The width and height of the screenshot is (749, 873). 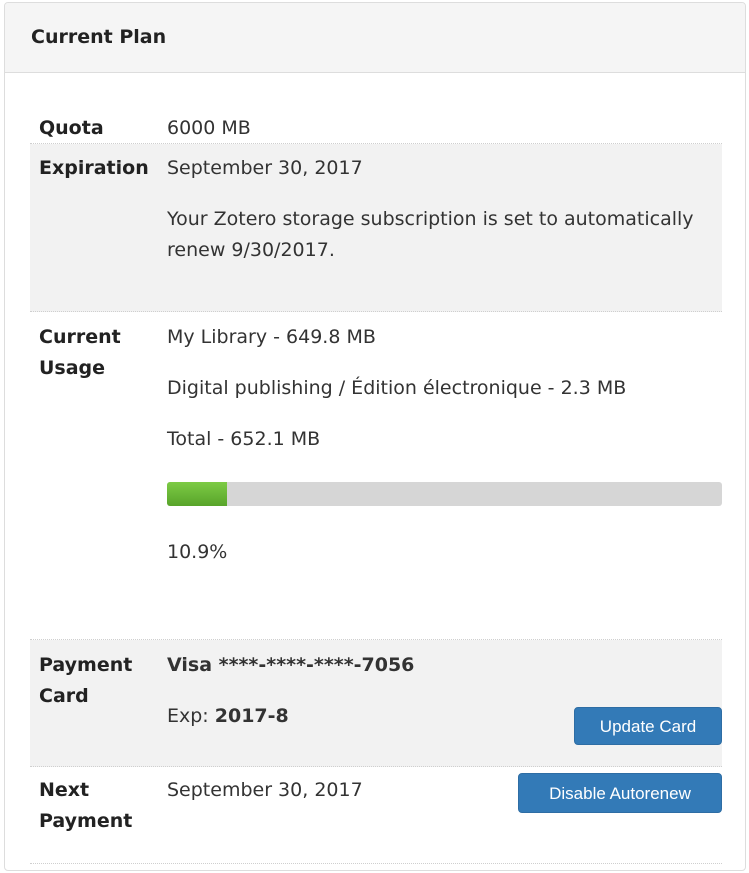 What do you see at coordinates (209, 128) in the screenshot?
I see `quota-value: 6000 MB` at bounding box center [209, 128].